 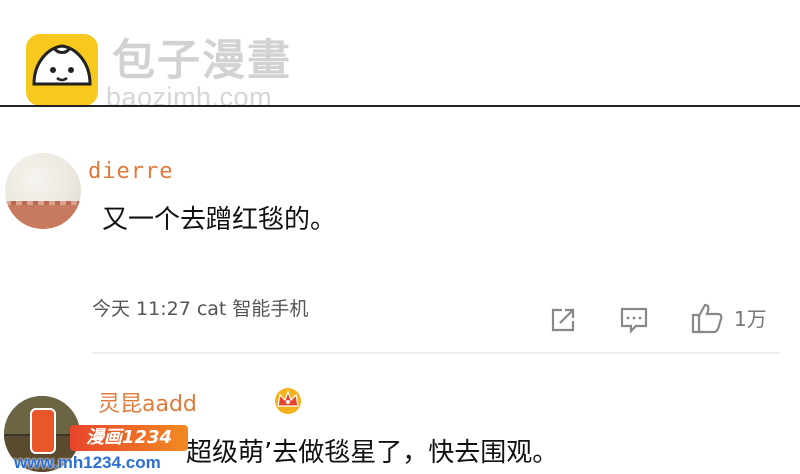 I want to click on thumbs-up-icon, so click(x=707, y=320).